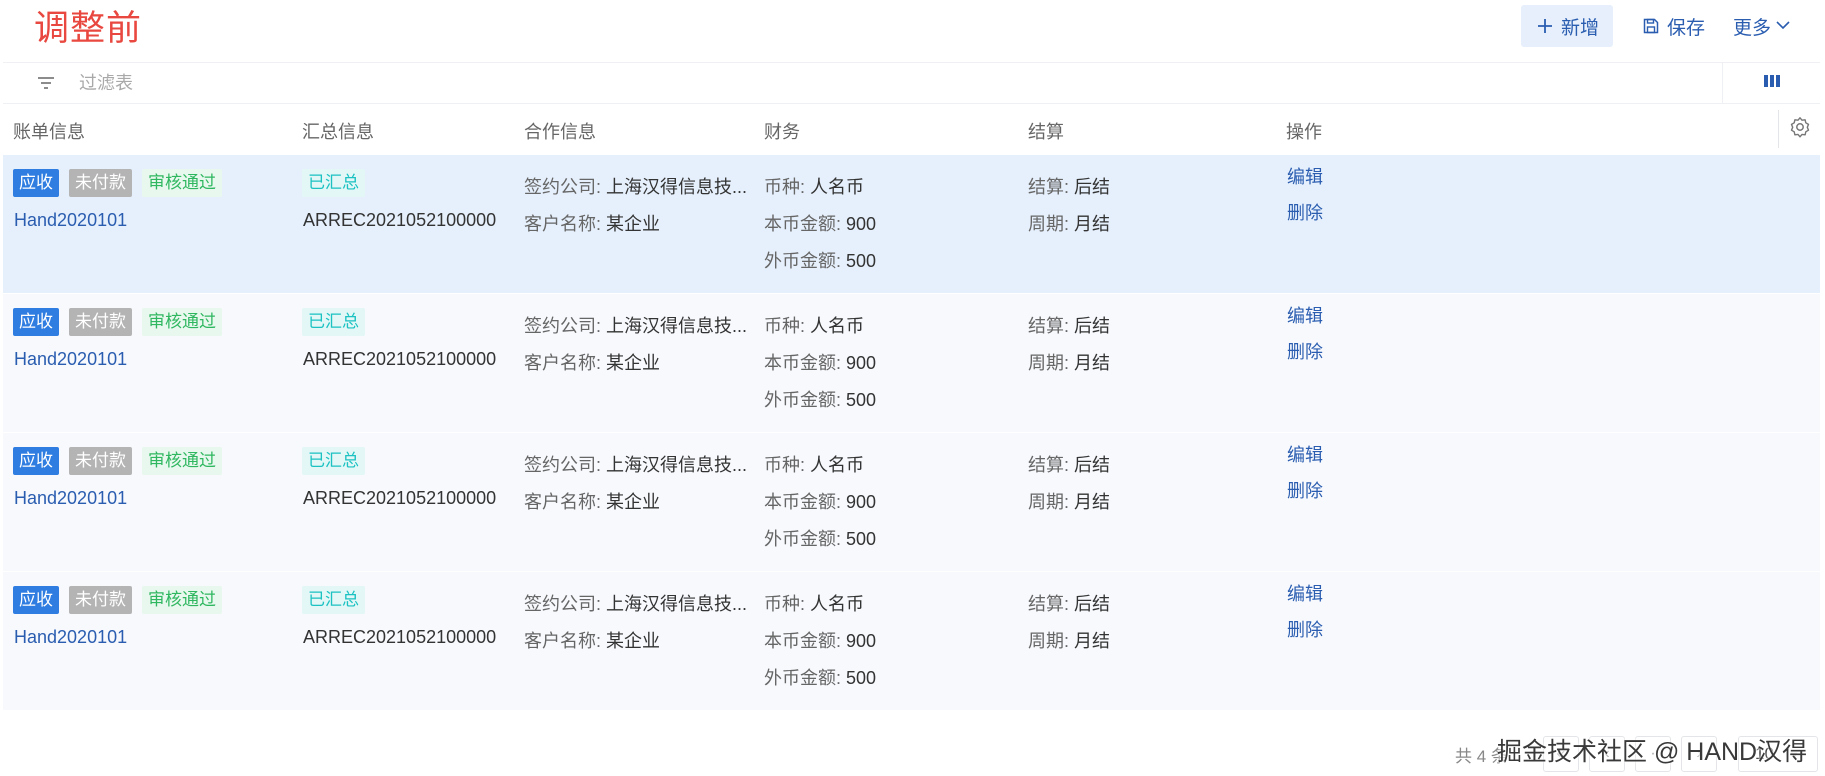 The width and height of the screenshot is (1825, 776). Describe the element at coordinates (911, 129) in the screenshot. I see `table-header: 账单信息 汇总信息 合作信息 财务 结算 操作` at that location.